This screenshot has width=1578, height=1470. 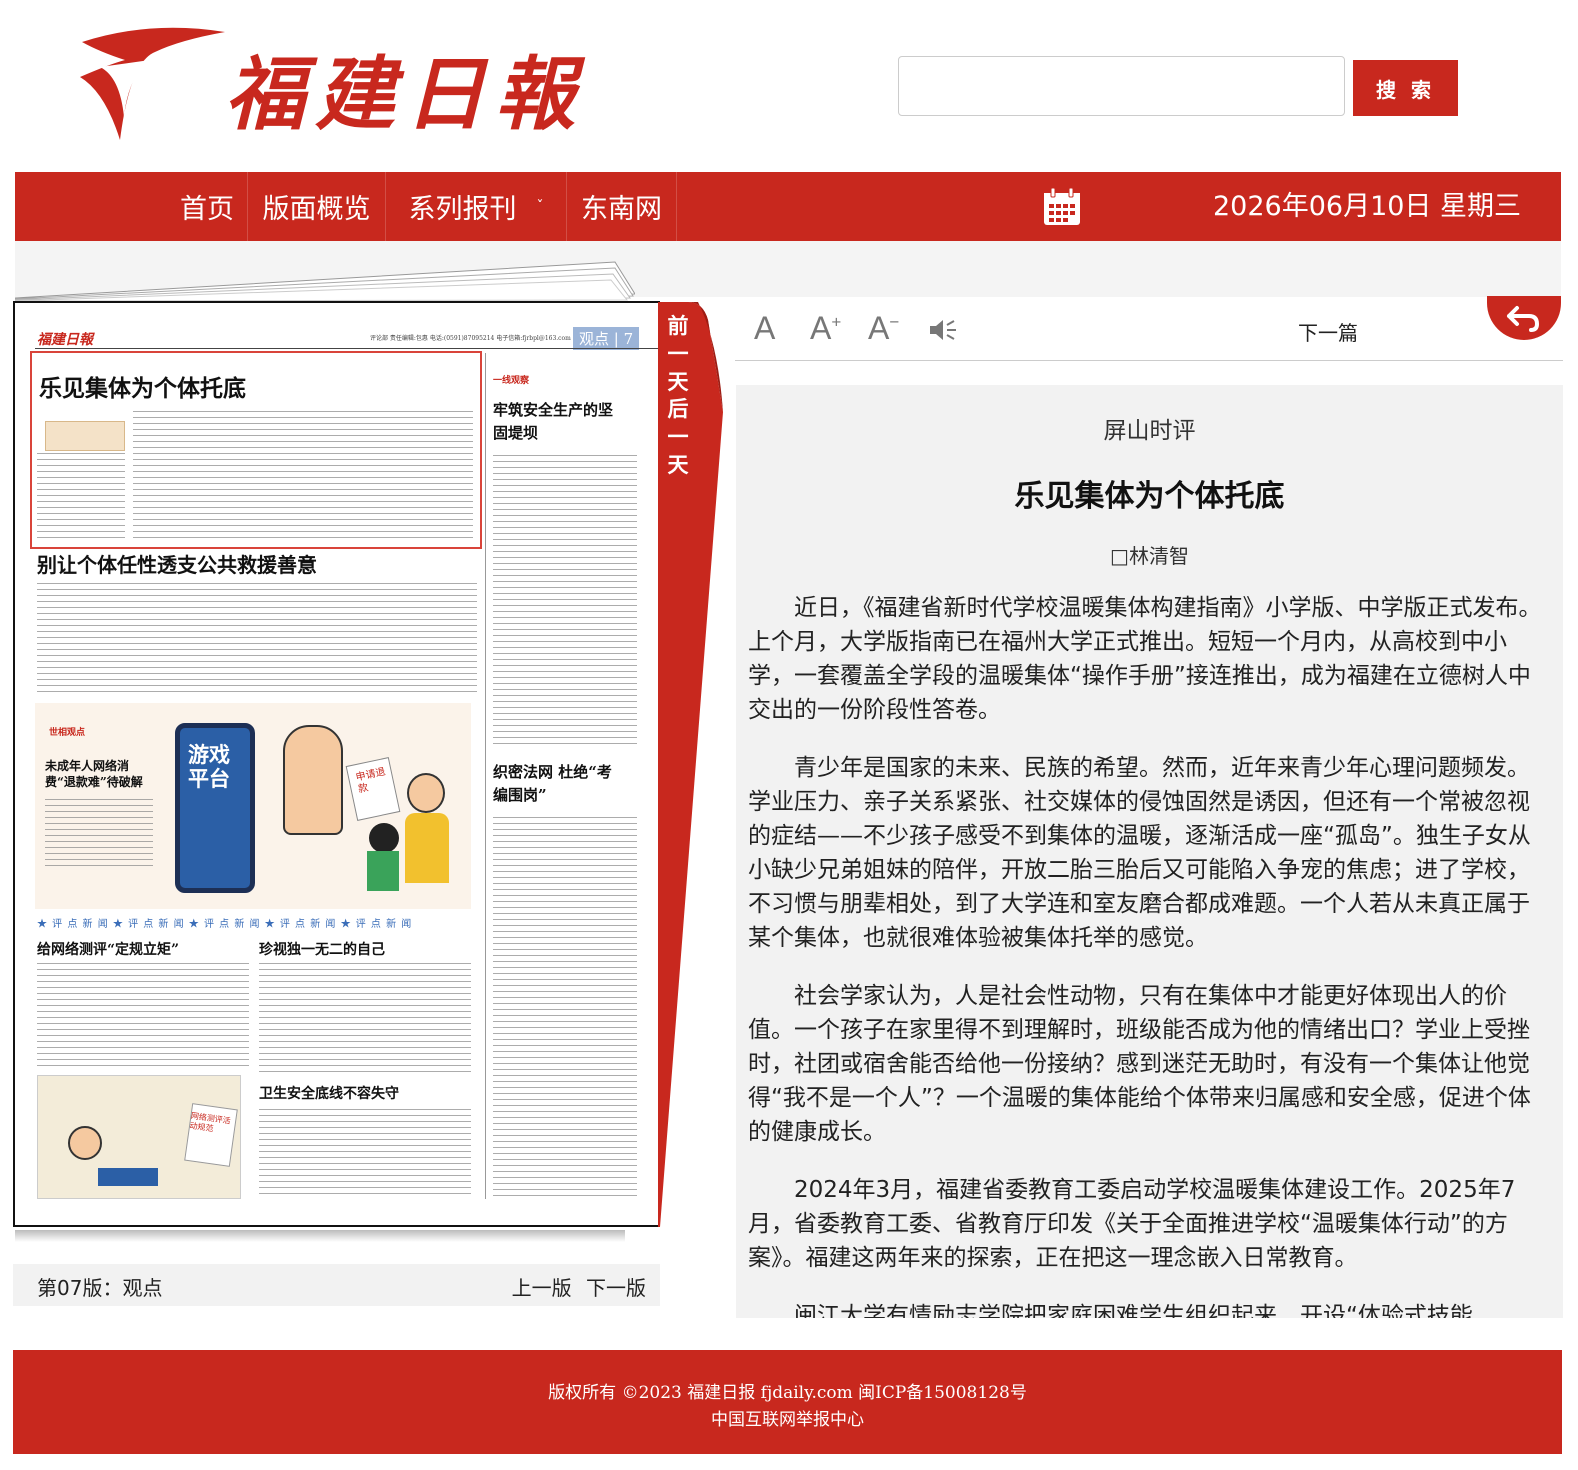 I want to click on cartoon-network-review: 网络测评活动规范, so click(x=139, y=1137).